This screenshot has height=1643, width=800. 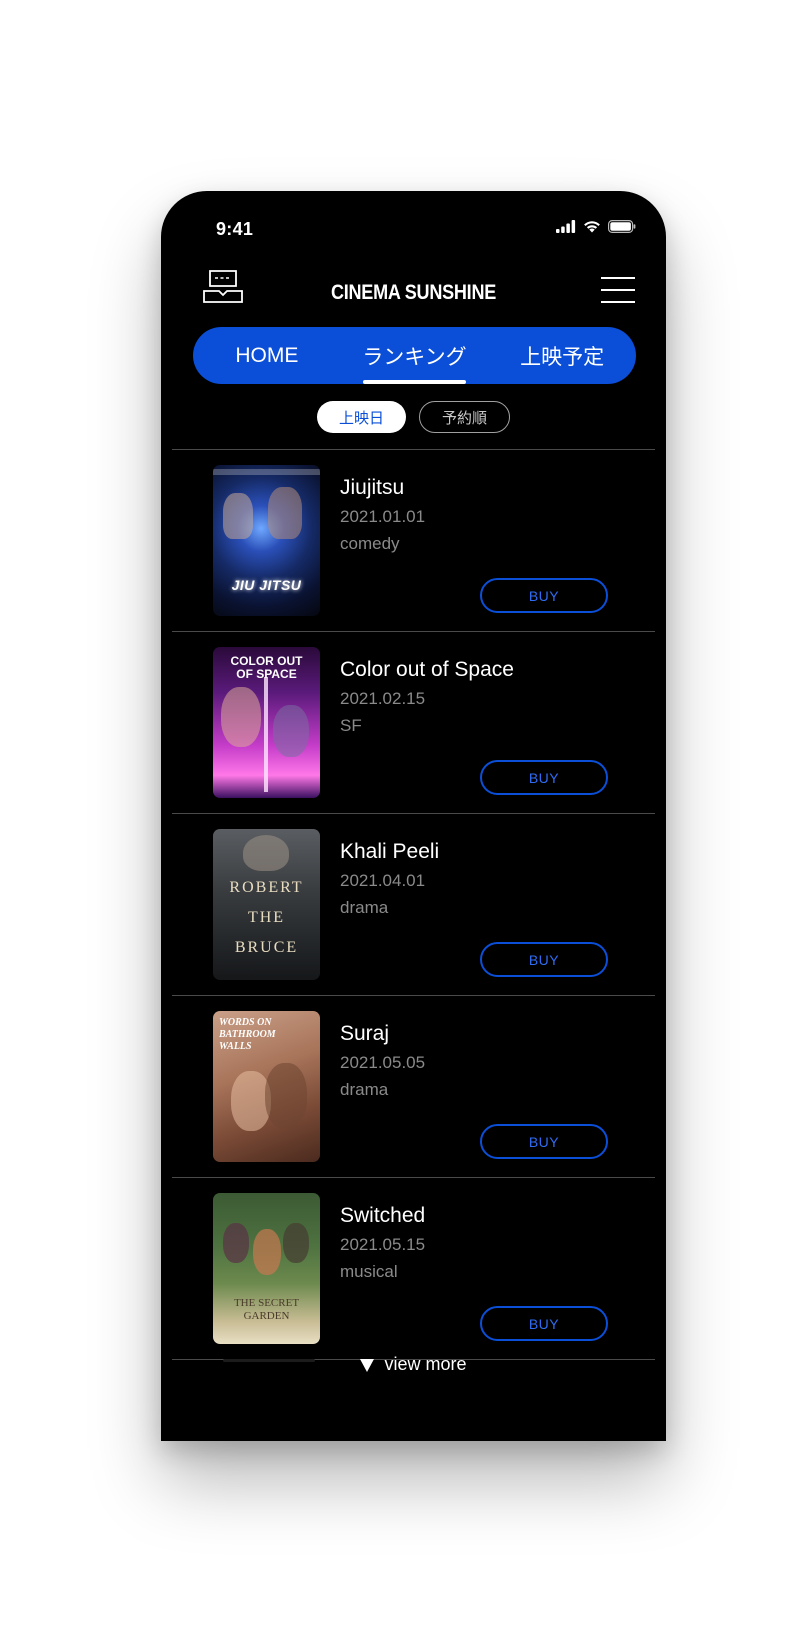 What do you see at coordinates (266, 585) in the screenshot?
I see `poster-title: JIU JITSU` at bounding box center [266, 585].